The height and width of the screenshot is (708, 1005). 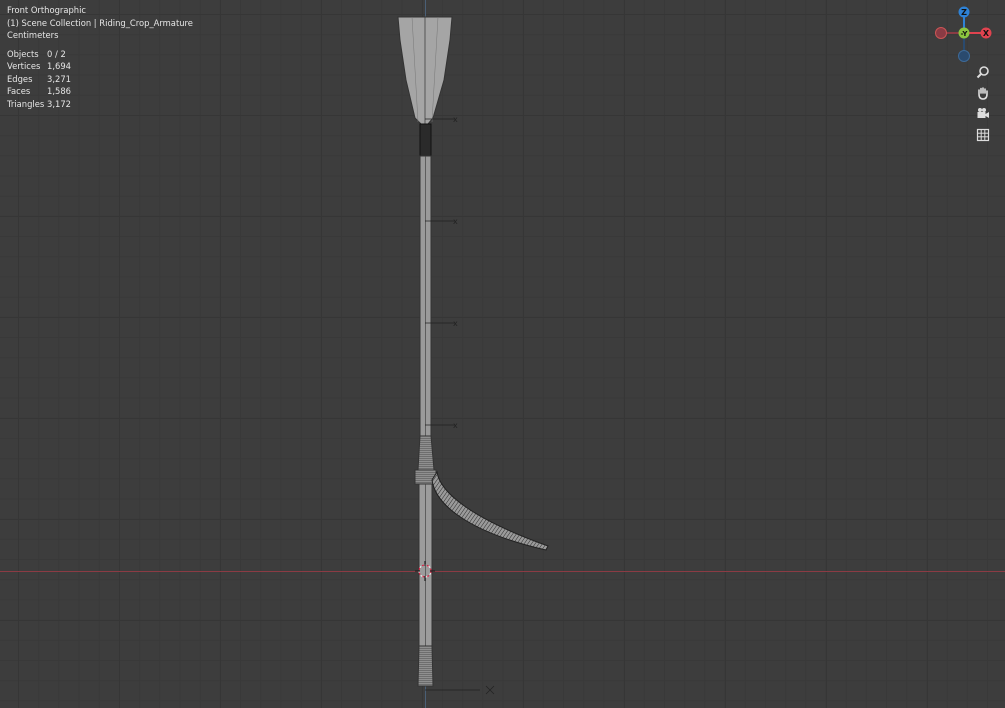 What do you see at coordinates (983, 135) in the screenshot?
I see `grid-icon` at bounding box center [983, 135].